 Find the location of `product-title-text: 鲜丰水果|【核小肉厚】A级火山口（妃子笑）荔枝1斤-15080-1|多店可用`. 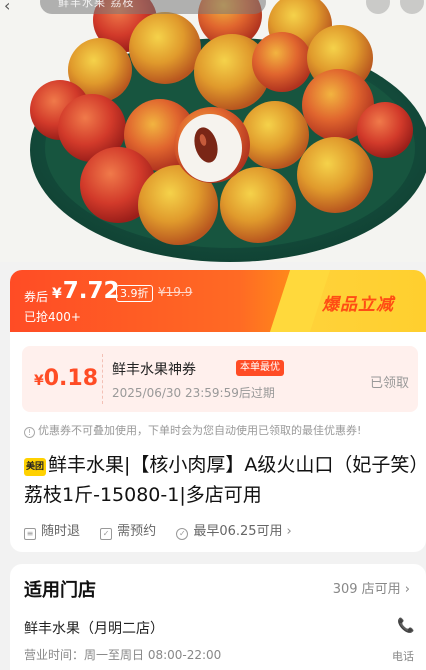

product-title-text: 鲜丰水果|【核小肉厚】A级火山口（妃子笑）荔枝1斤-15080-1|多店可用 is located at coordinates (221, 480).